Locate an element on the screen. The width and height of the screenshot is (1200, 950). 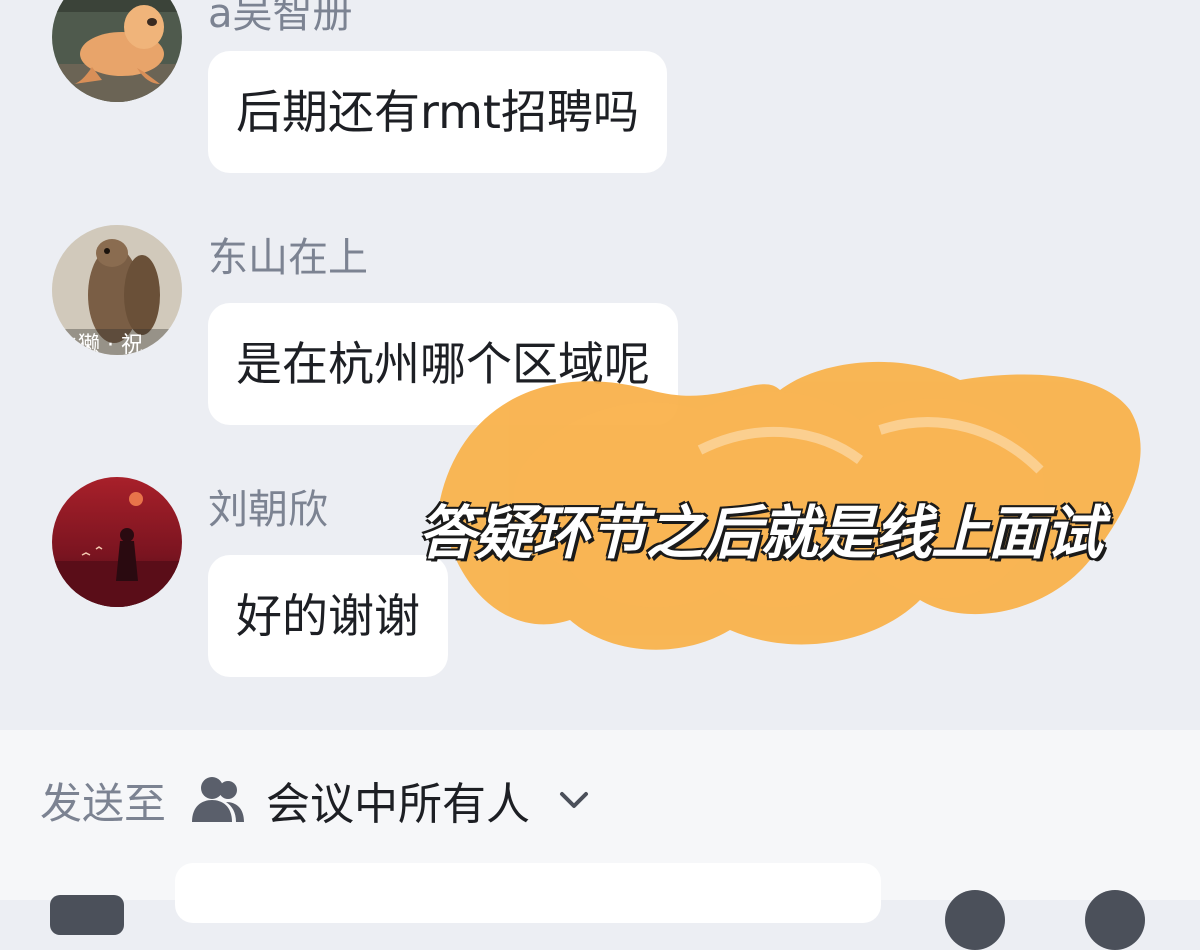
people-icon is located at coordinates (218, 800).